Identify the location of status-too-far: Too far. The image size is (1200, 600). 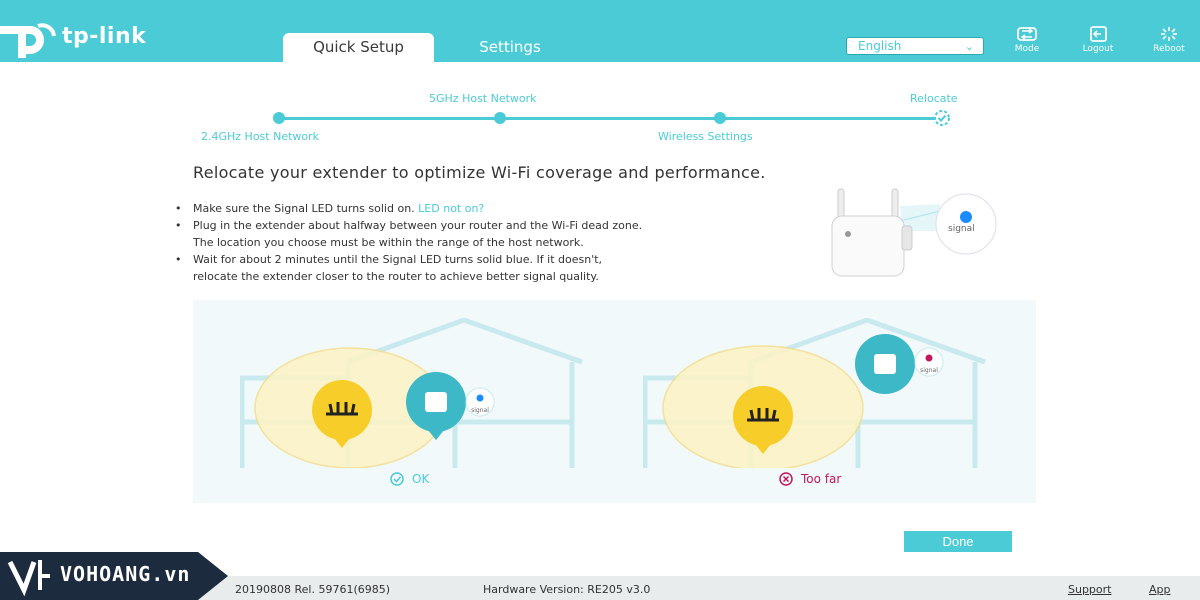
(809, 479).